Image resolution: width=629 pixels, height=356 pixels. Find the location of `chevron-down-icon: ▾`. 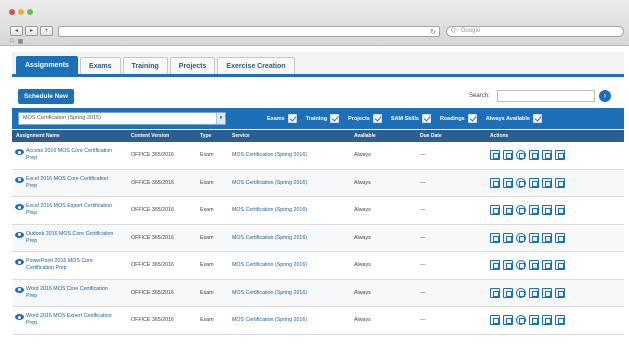

chevron-down-icon: ▾ is located at coordinates (220, 118).